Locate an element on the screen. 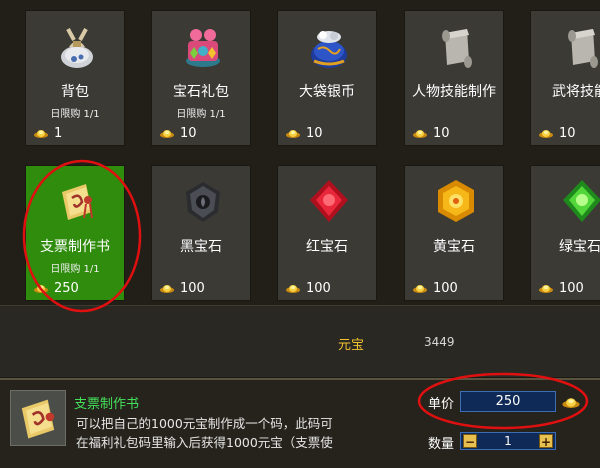 The width and height of the screenshot is (600, 468). price-value: 250 is located at coordinates (66, 288).